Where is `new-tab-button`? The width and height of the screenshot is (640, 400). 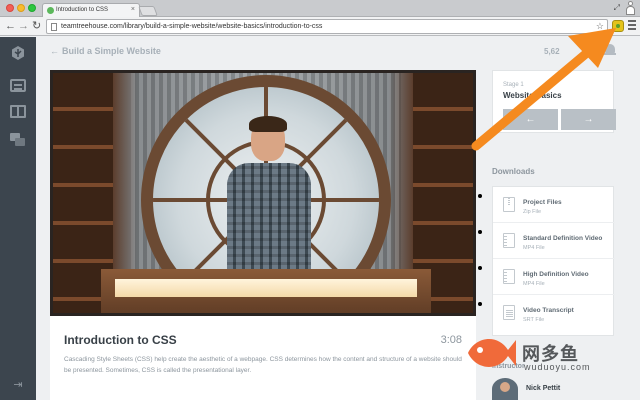 new-tab-button is located at coordinates (148, 11).